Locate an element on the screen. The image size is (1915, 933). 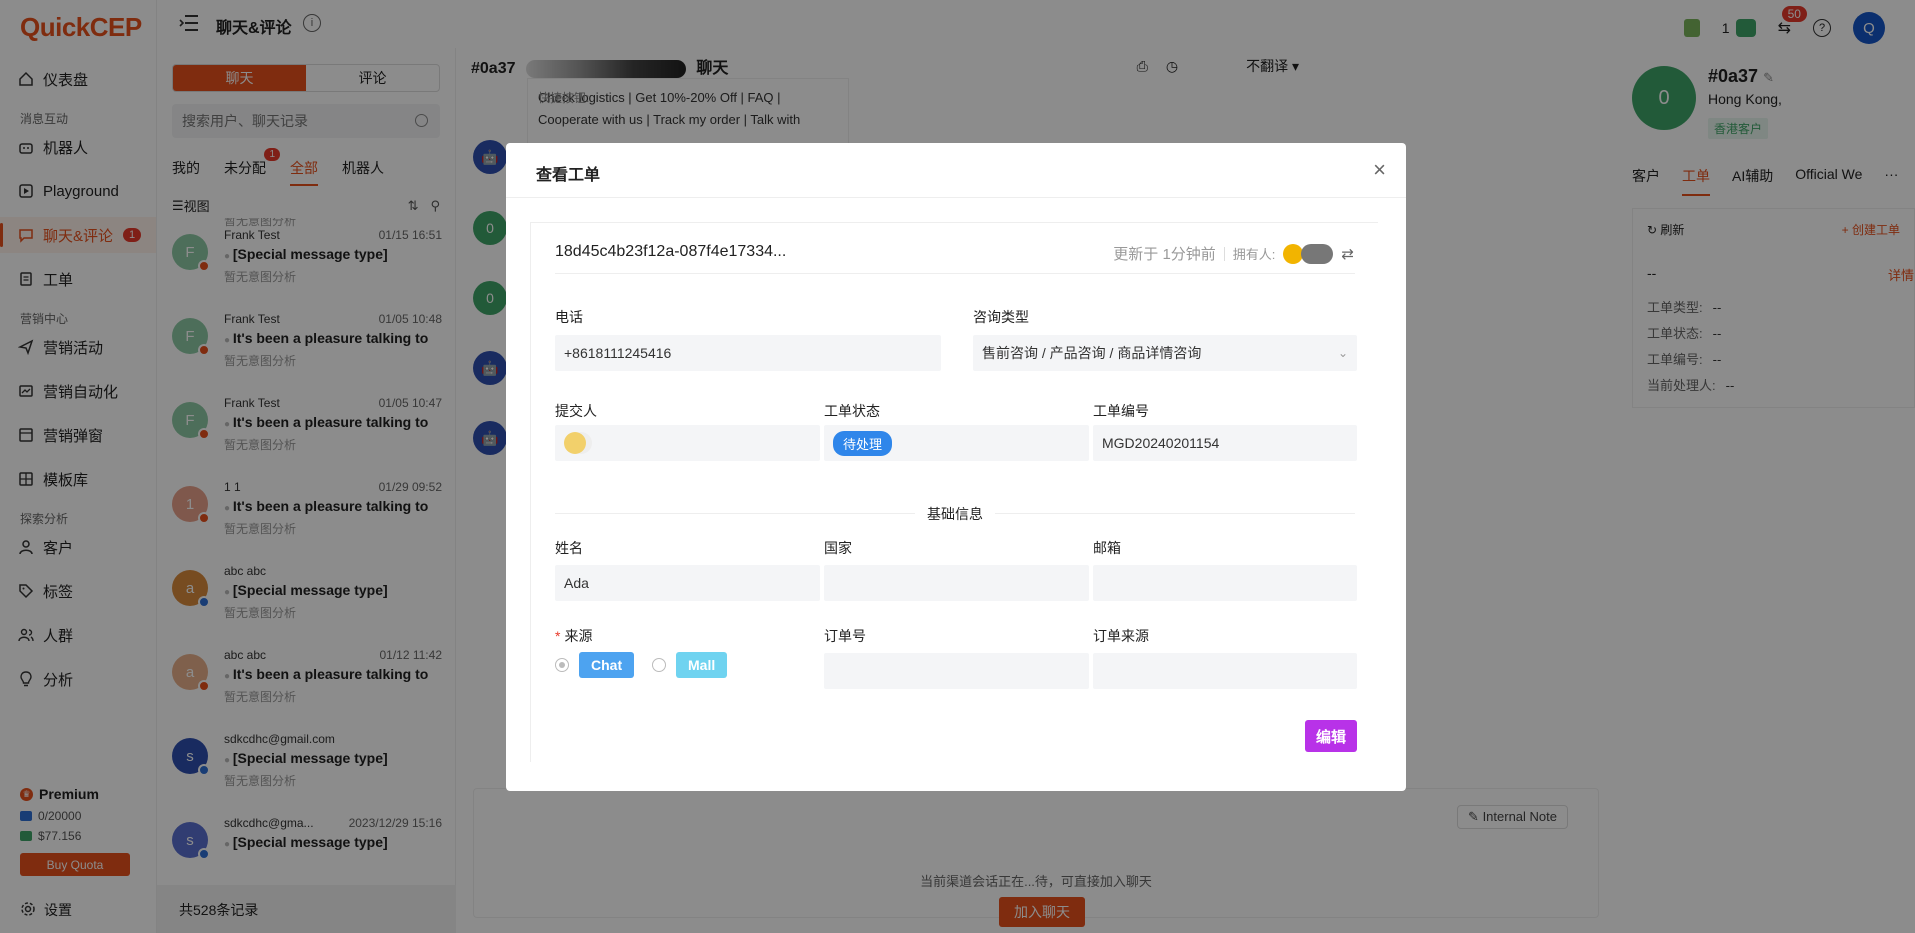
order-number-field is located at coordinates (956, 671).